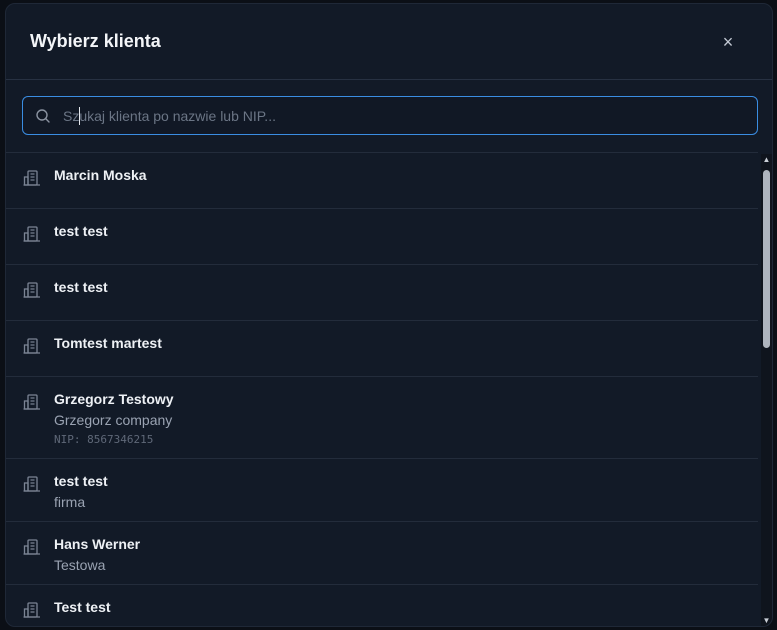 The width and height of the screenshot is (777, 630). I want to click on search-input, so click(403, 115).